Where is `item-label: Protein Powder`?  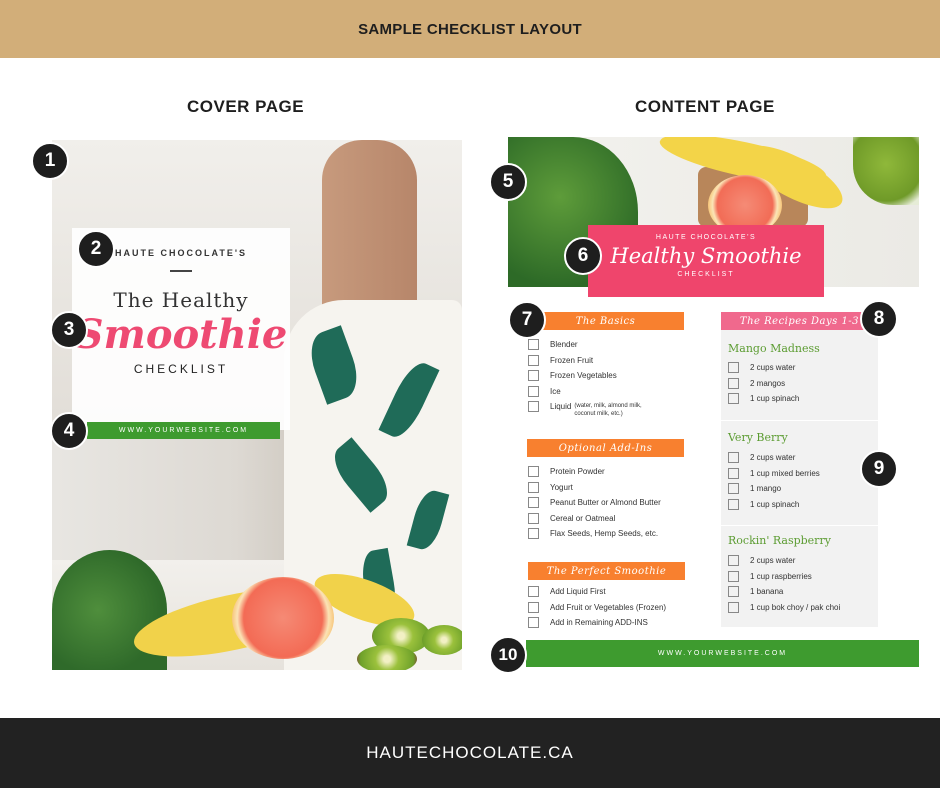 item-label: Protein Powder is located at coordinates (577, 471).